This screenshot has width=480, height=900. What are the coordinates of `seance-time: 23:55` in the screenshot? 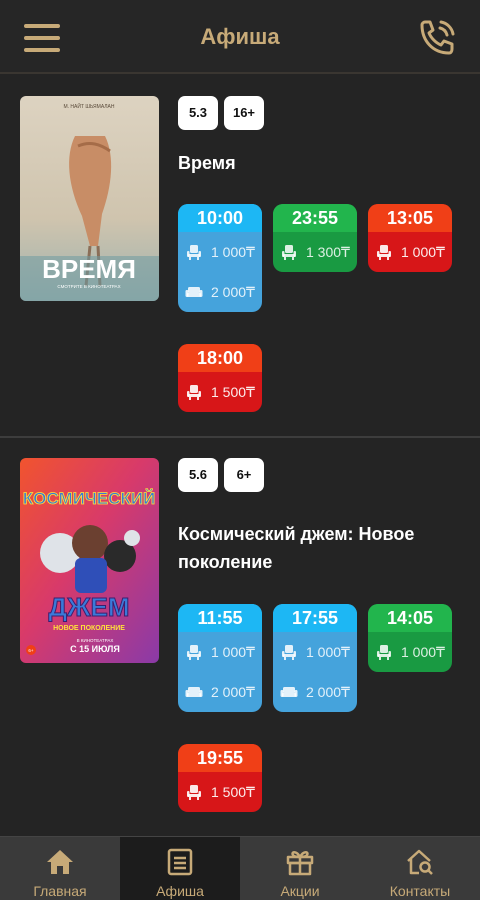 It's located at (315, 218).